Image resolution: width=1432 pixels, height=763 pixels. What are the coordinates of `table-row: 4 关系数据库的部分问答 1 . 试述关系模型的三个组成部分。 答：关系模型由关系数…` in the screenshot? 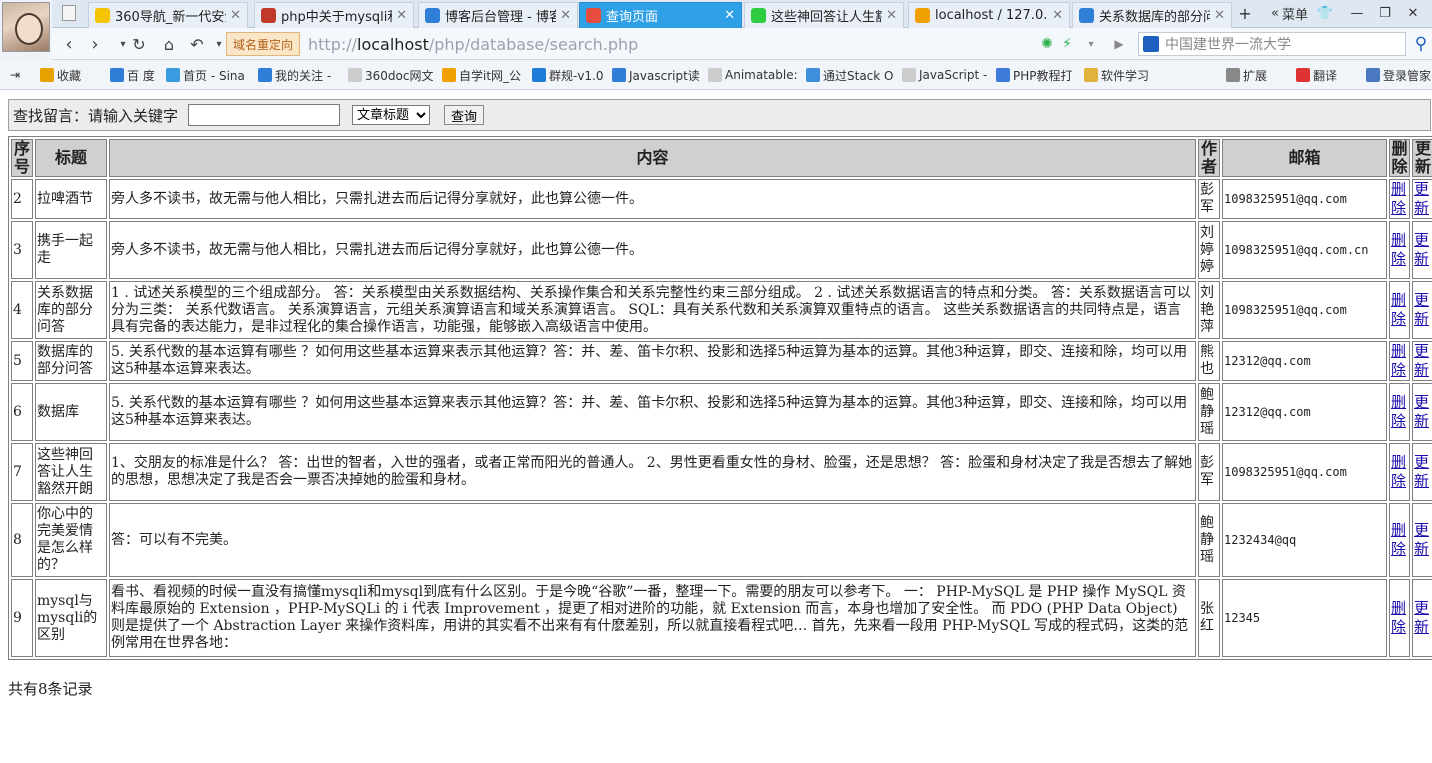 It's located at (721, 310).